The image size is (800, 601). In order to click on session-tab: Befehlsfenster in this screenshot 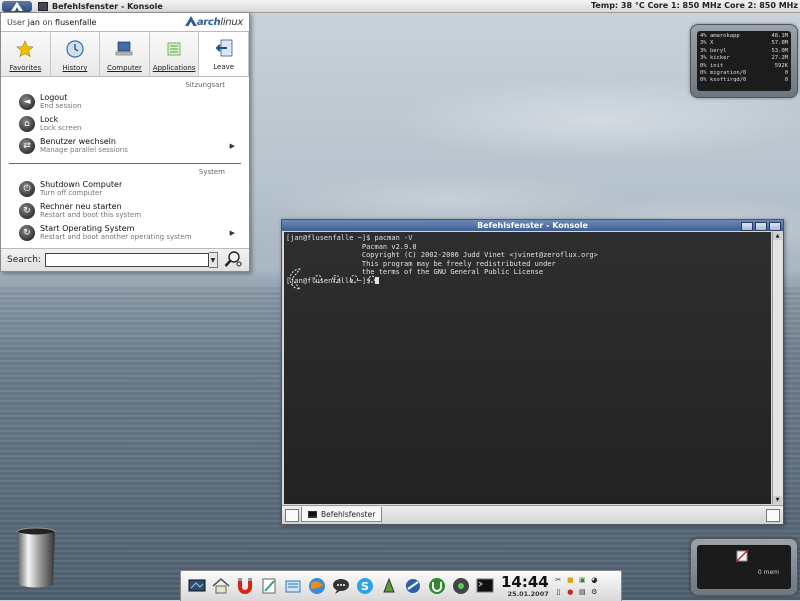, I will do `click(342, 514)`.